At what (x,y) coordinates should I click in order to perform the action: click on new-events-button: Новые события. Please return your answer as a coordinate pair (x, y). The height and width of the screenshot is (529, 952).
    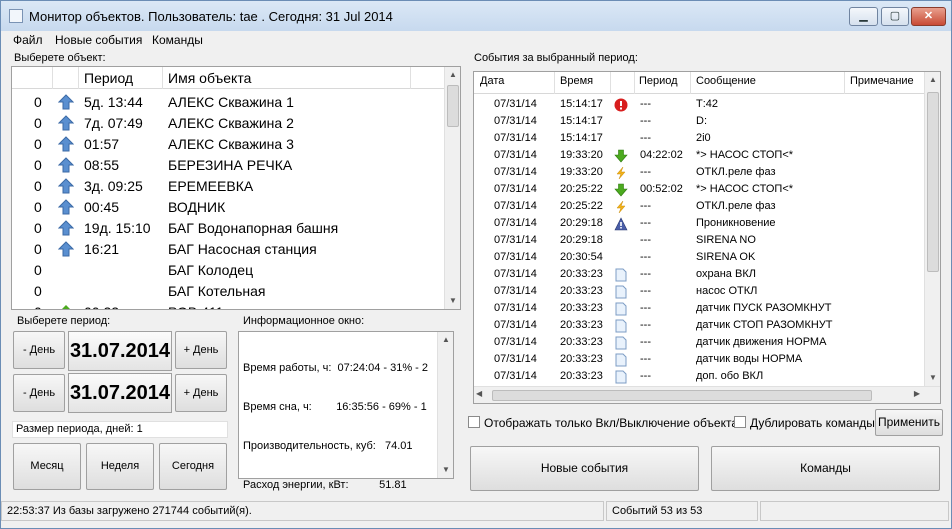
    Looking at the image, I should click on (584, 468).